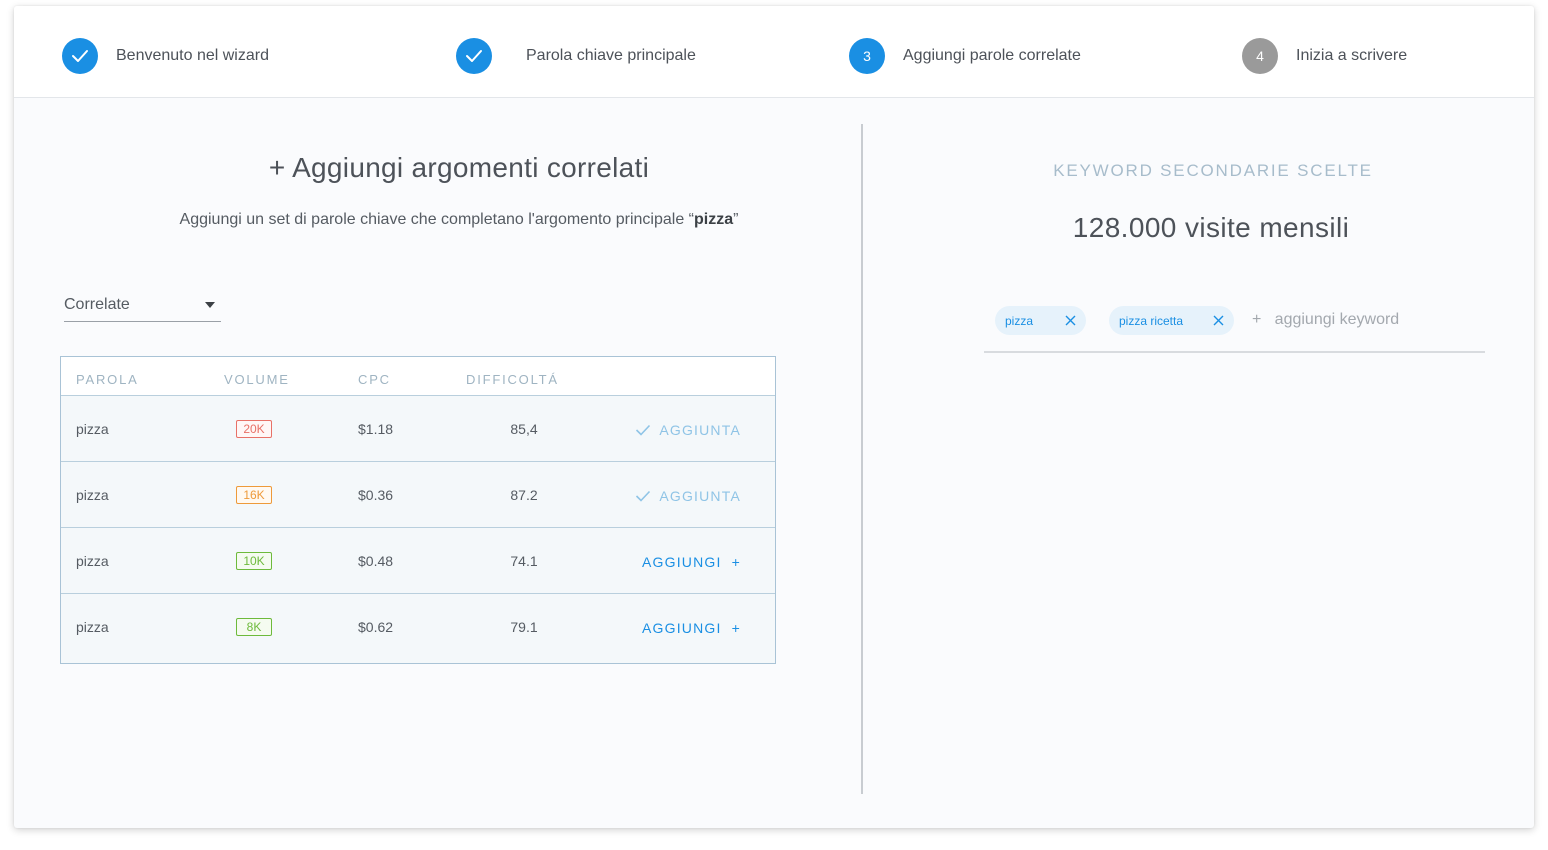 This screenshot has height=850, width=1548. Describe the element at coordinates (1352, 55) in the screenshot. I see `step-label: Inizia a scrivere` at that location.